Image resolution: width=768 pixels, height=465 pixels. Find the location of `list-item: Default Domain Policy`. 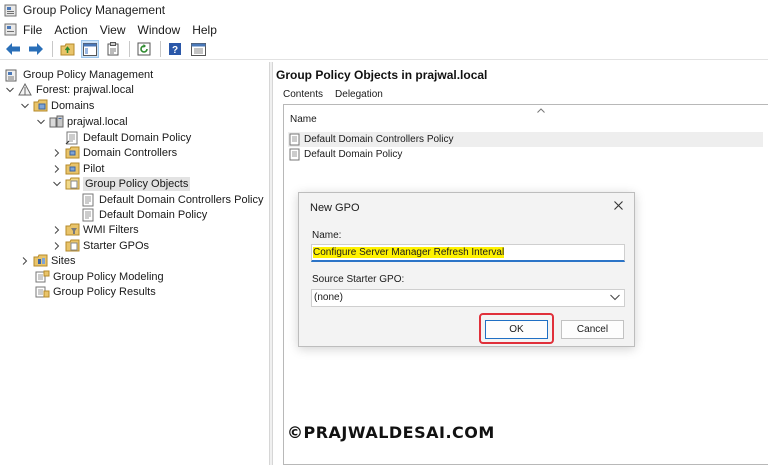

list-item: Default Domain Policy is located at coordinates (345, 154).